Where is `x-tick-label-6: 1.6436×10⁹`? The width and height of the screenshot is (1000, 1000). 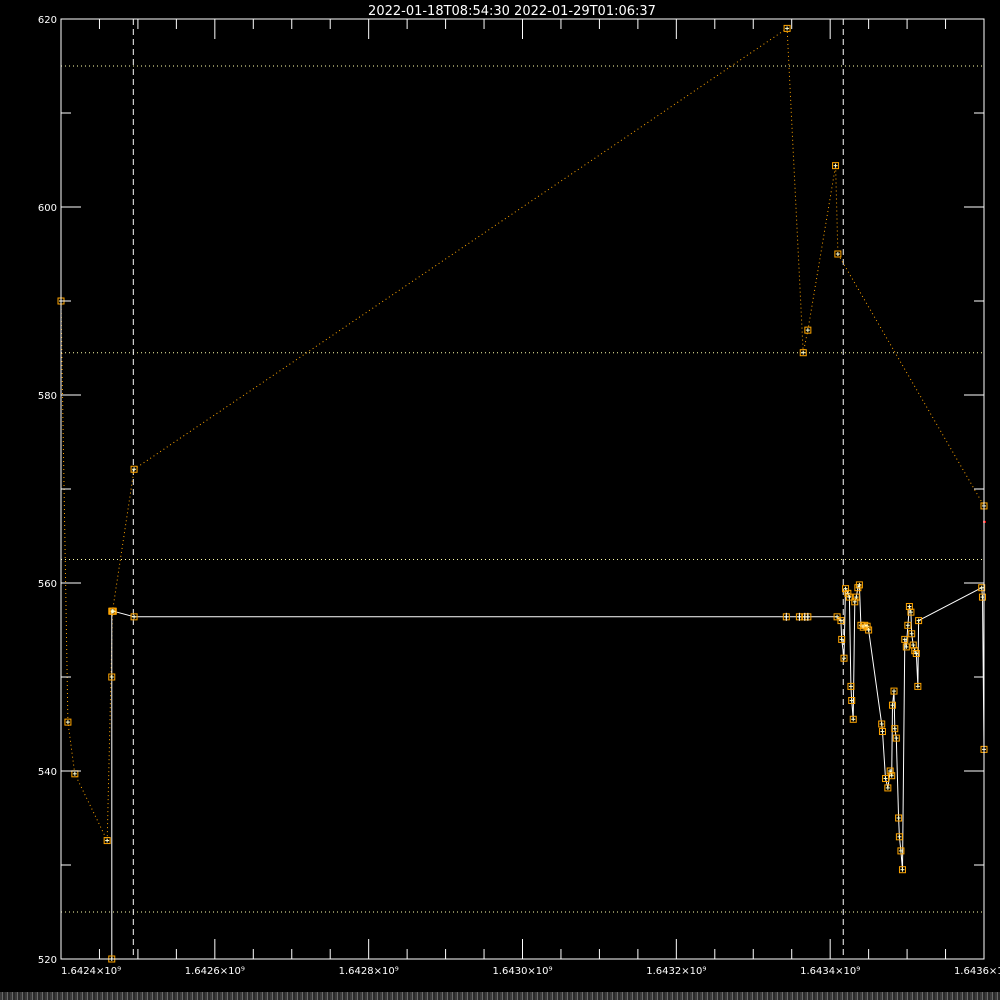
x-tick-label-6: 1.6436×10⁹ is located at coordinates (977, 971).